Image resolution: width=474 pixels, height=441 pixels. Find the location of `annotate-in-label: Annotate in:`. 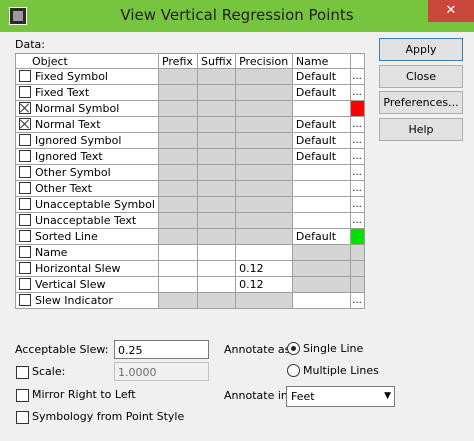

annotate-in-label: Annotate in: is located at coordinates (258, 395).